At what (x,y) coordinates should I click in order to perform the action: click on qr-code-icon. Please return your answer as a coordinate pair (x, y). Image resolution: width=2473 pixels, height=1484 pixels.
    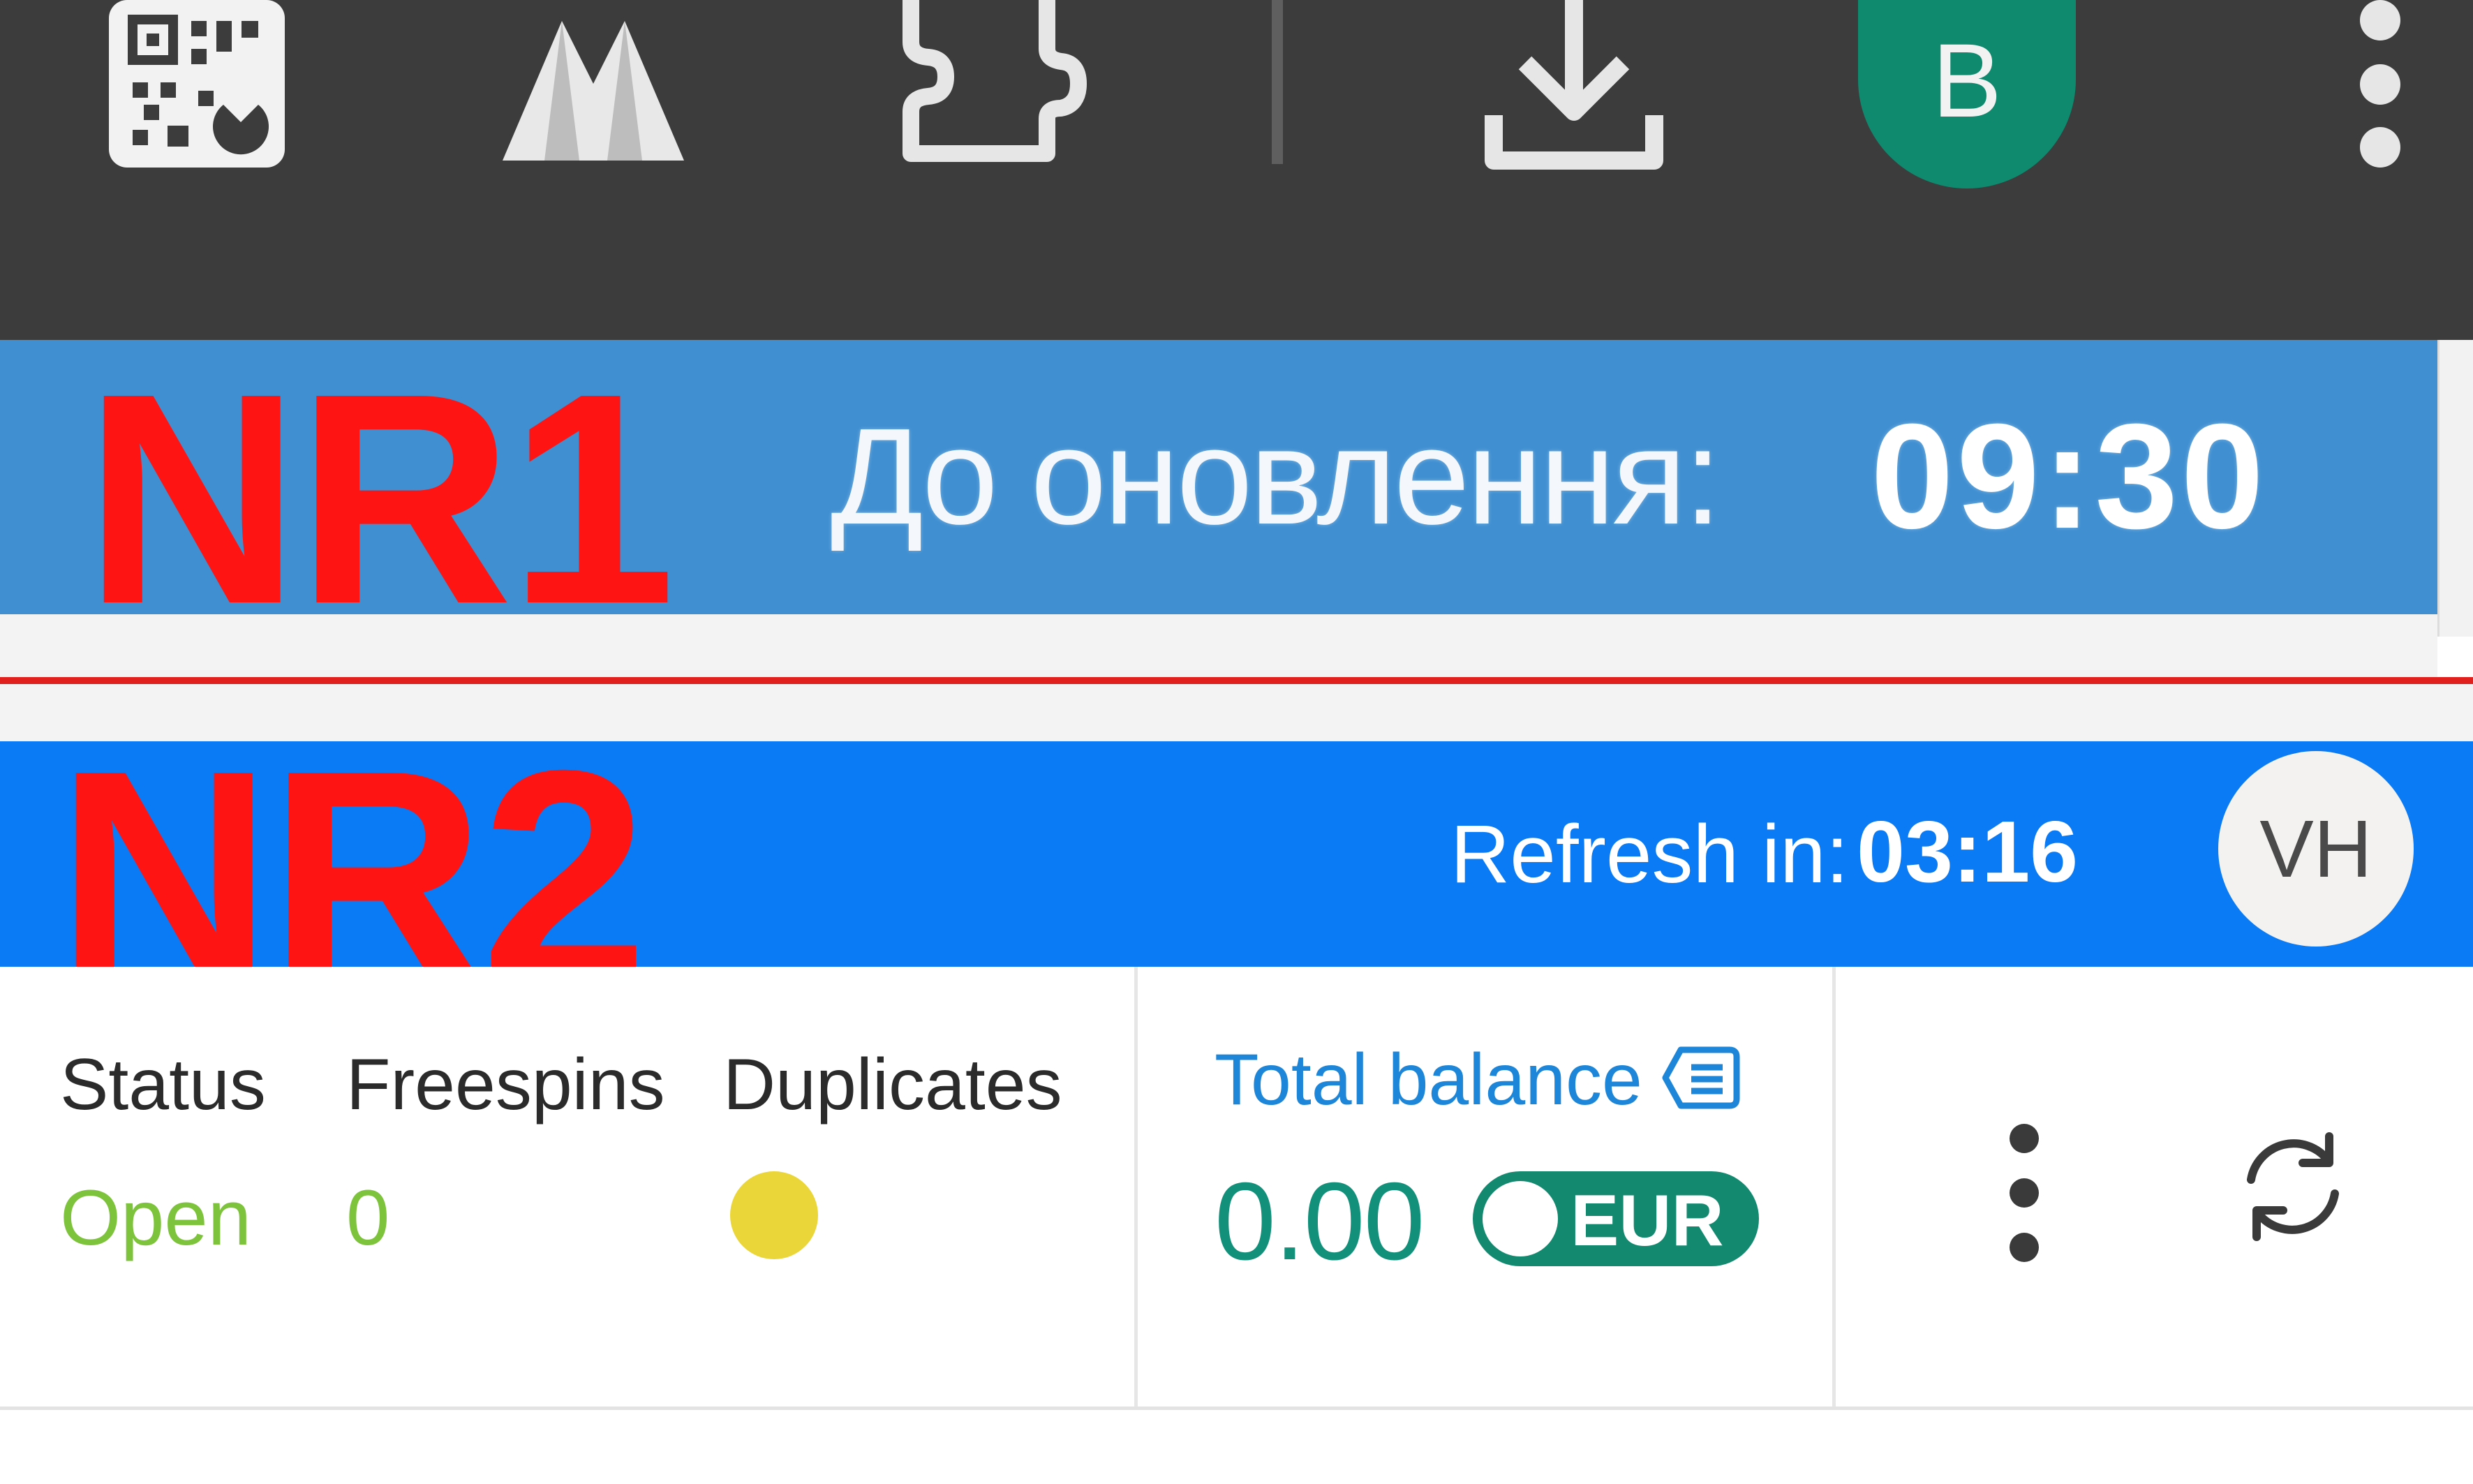
    Looking at the image, I should click on (199, 89).